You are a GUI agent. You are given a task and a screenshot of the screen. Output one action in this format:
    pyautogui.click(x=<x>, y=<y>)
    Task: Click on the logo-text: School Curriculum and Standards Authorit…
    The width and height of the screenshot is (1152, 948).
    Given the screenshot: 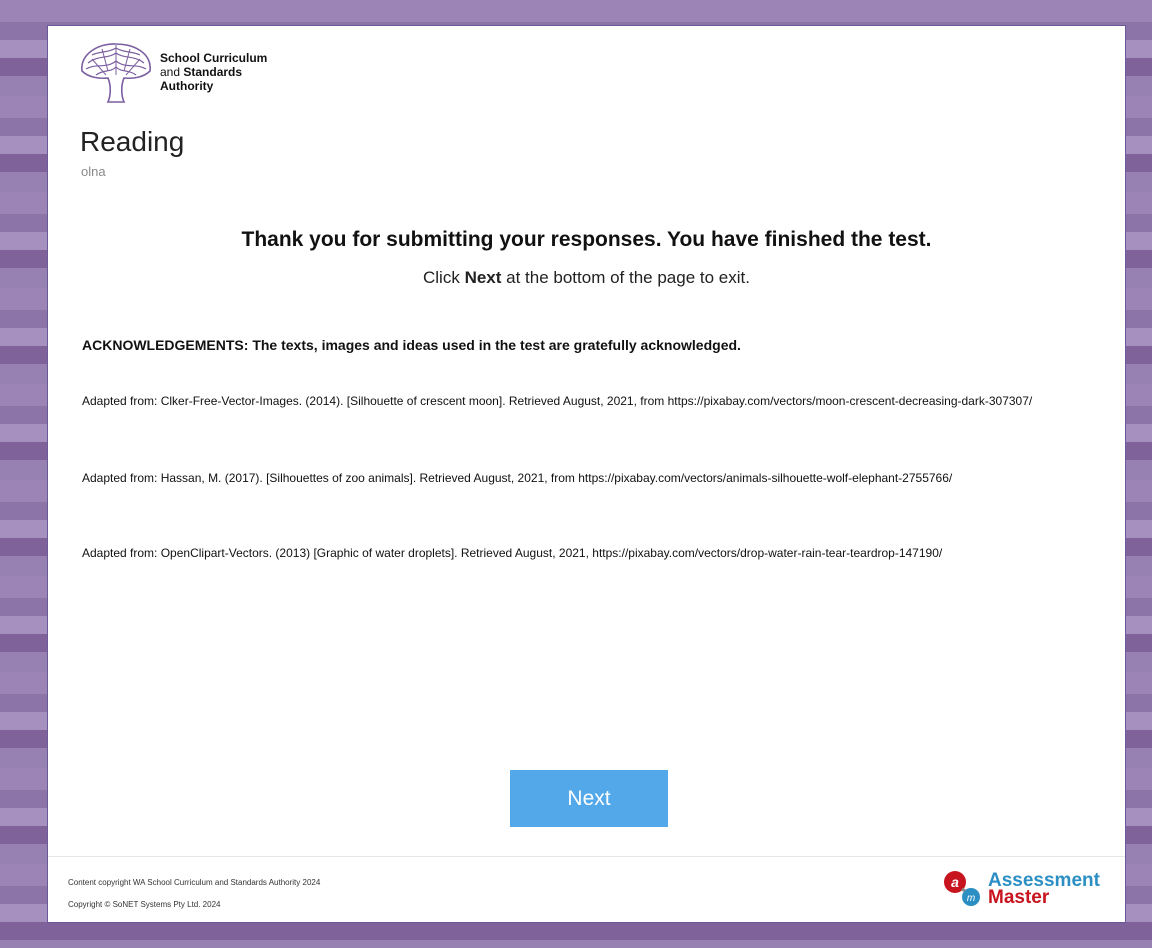 What is the action you would take?
    pyautogui.click(x=213, y=72)
    